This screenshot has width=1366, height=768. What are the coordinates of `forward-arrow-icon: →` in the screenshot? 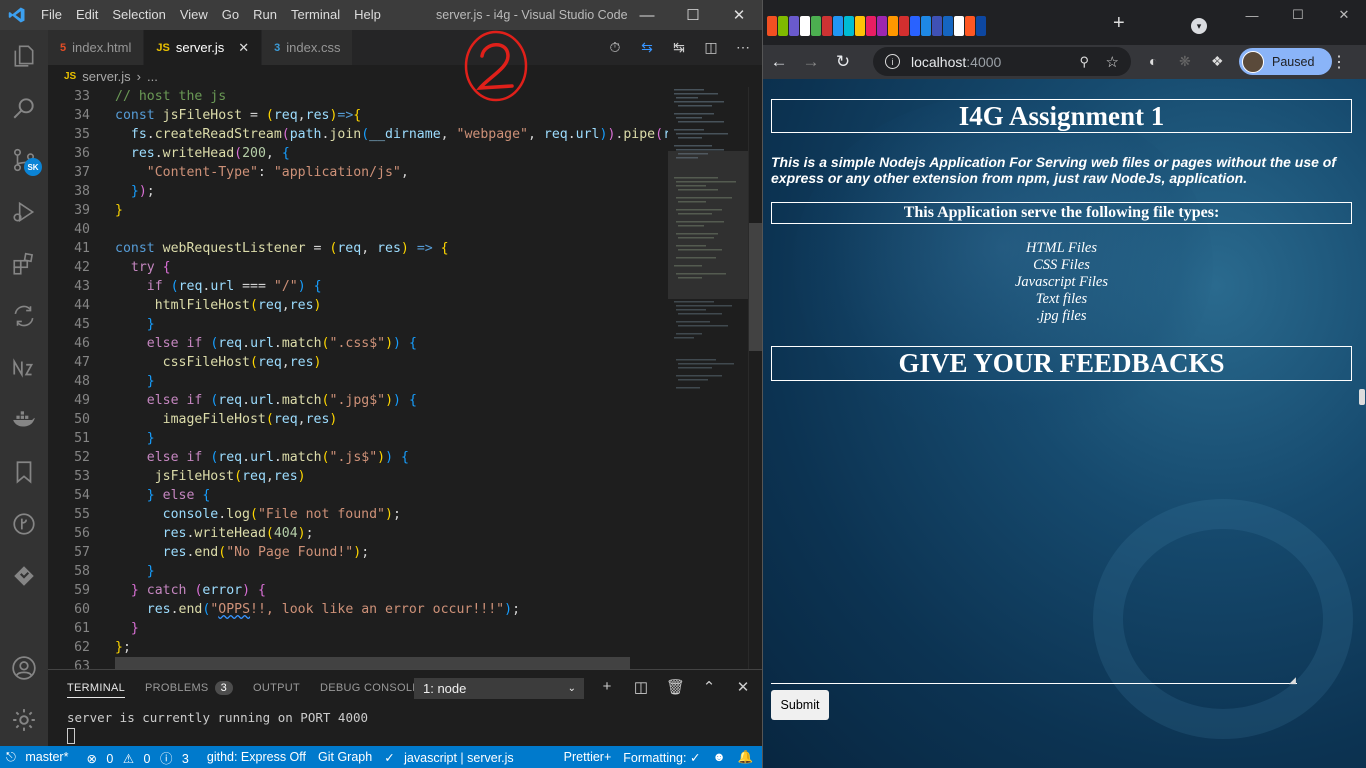 It's located at (811, 62).